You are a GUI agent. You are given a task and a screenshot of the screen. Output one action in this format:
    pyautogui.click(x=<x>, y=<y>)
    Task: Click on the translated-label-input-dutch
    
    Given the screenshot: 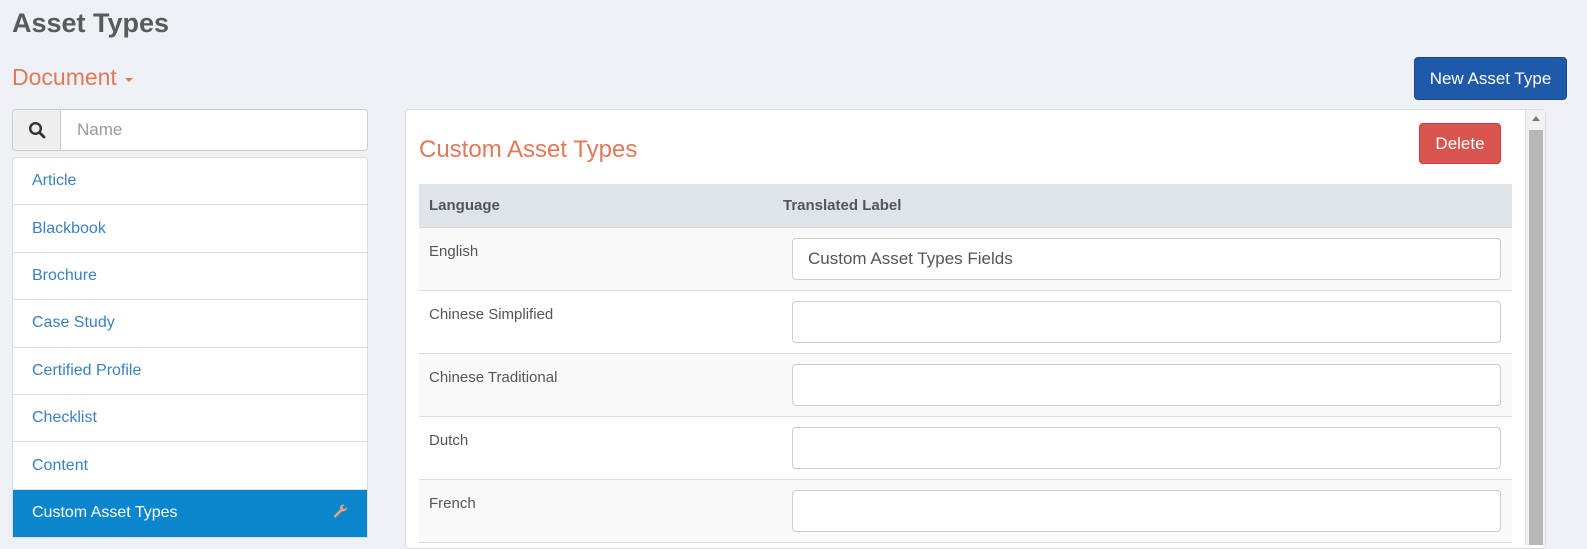 What is the action you would take?
    pyautogui.click(x=1146, y=448)
    